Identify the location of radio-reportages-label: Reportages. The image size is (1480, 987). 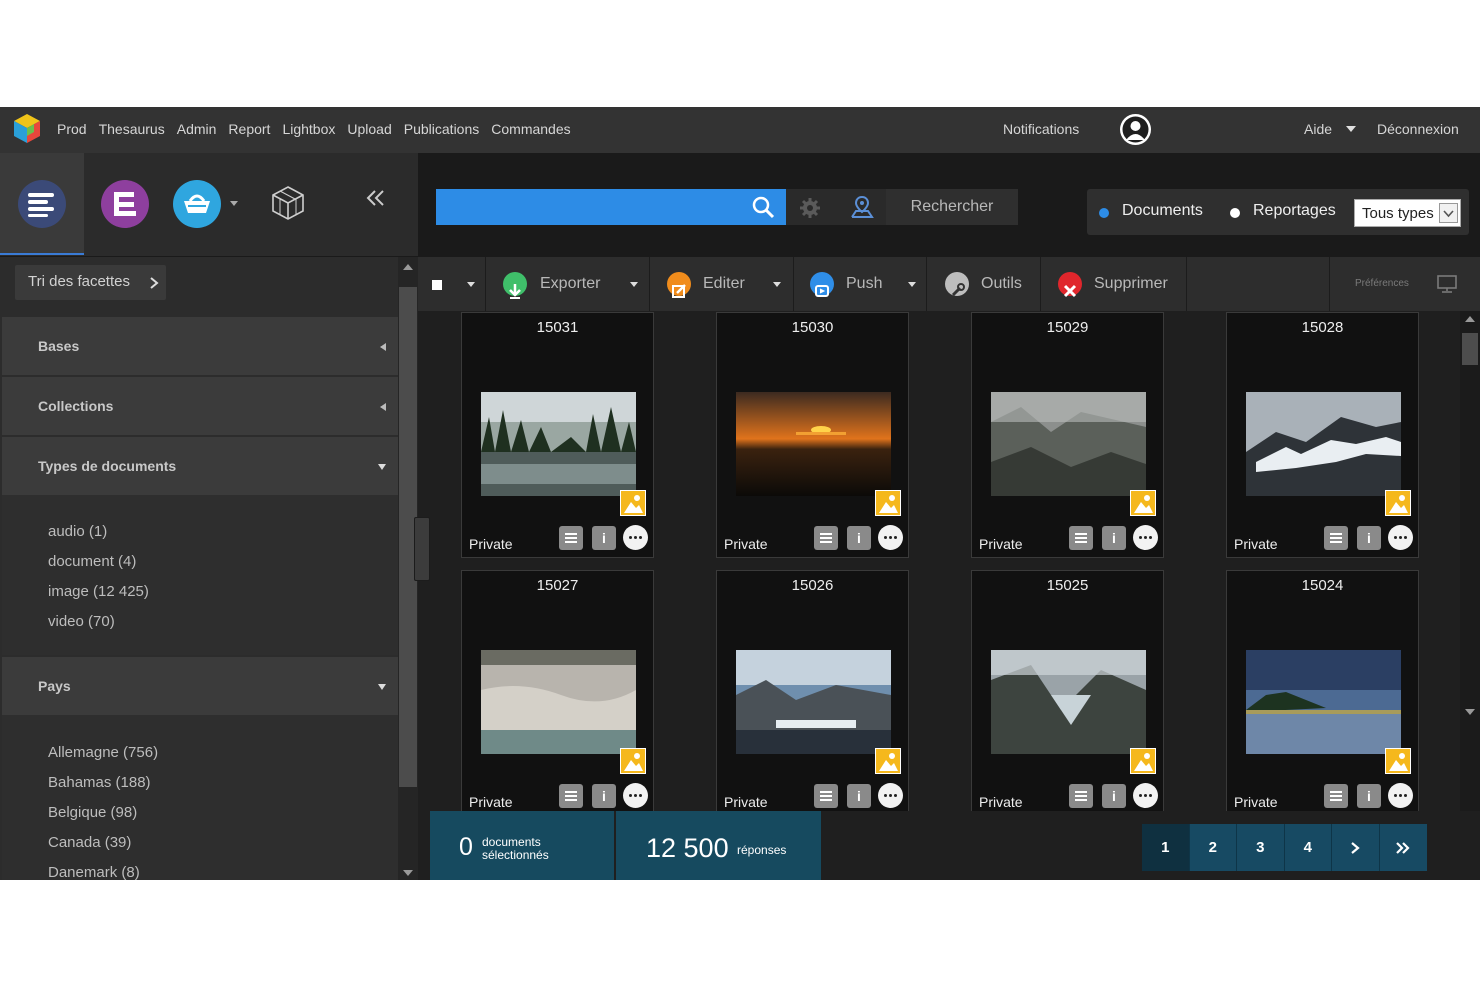
(1294, 211).